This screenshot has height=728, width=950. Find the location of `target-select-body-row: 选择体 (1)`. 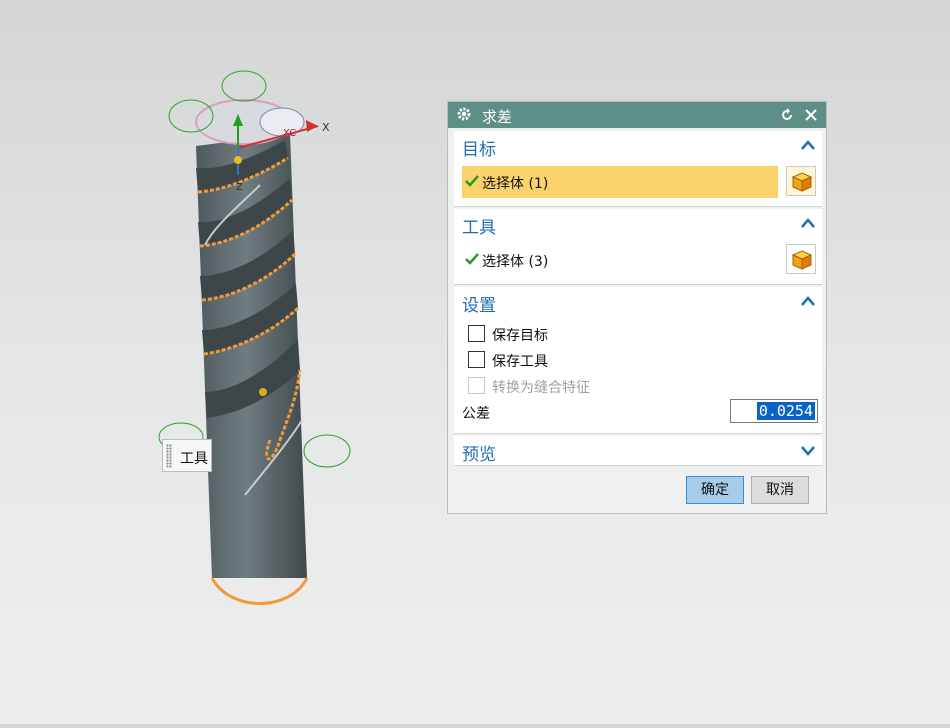

target-select-body-row: 选择体 (1) is located at coordinates (639, 182).